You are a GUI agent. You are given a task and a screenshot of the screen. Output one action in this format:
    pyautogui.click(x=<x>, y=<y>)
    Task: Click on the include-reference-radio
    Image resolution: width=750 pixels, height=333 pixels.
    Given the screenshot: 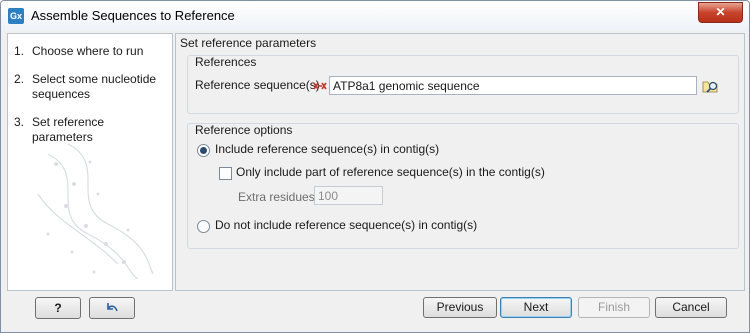 What is the action you would take?
    pyautogui.click(x=203, y=150)
    